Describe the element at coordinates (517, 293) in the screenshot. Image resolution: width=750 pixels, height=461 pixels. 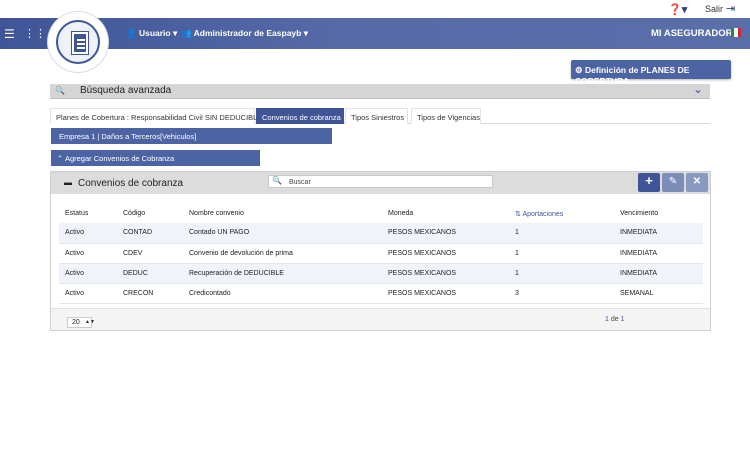
I see `cell-aportaciones: 3` at that location.